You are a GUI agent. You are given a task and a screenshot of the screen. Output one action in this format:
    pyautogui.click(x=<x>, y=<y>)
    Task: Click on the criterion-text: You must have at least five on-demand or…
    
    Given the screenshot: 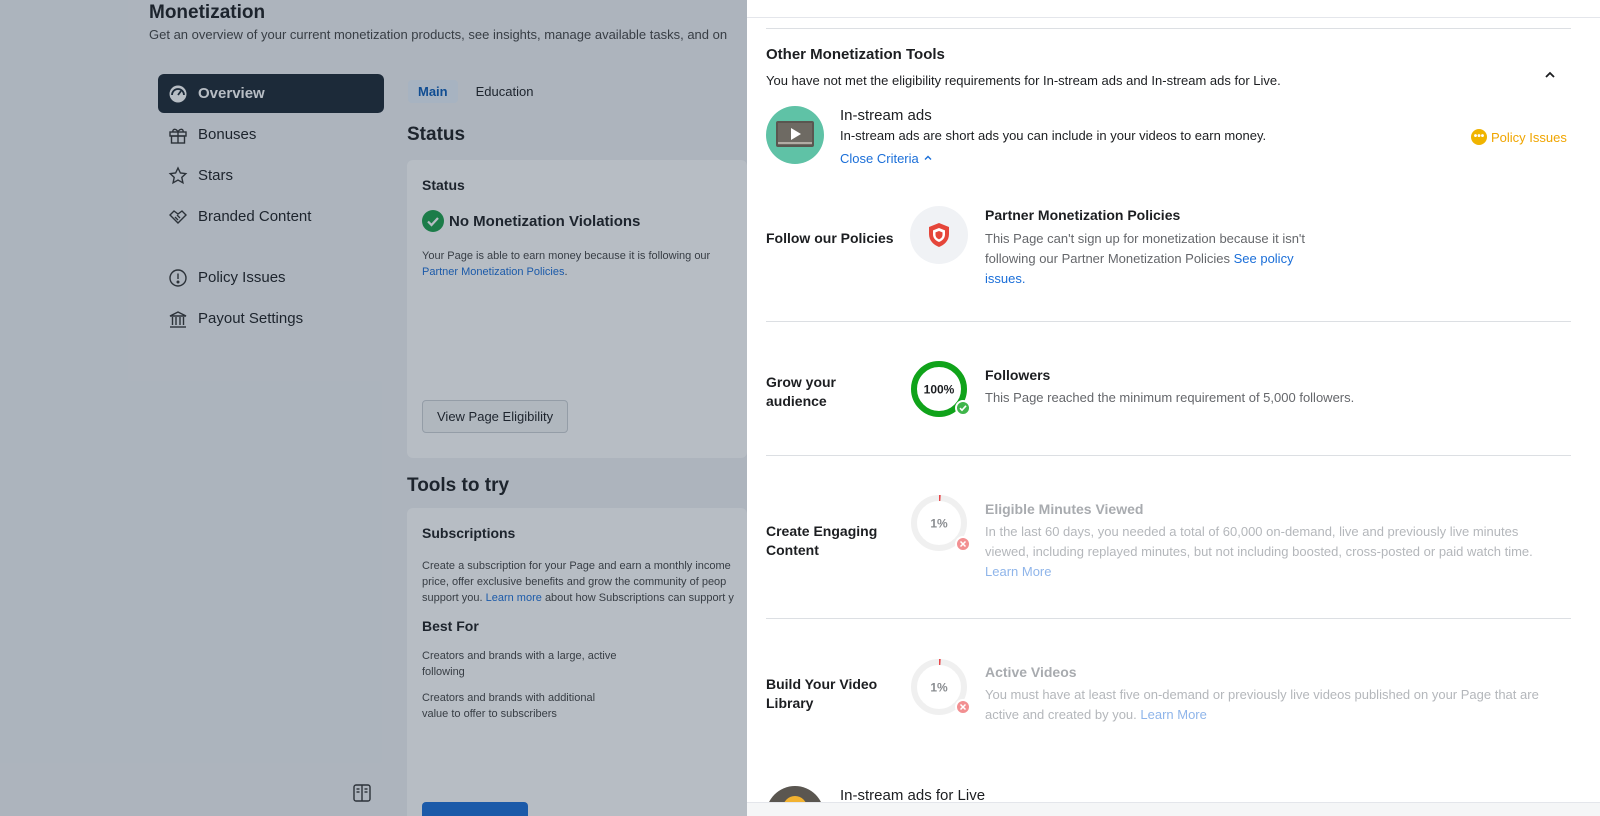 What is the action you would take?
    pyautogui.click(x=1262, y=704)
    